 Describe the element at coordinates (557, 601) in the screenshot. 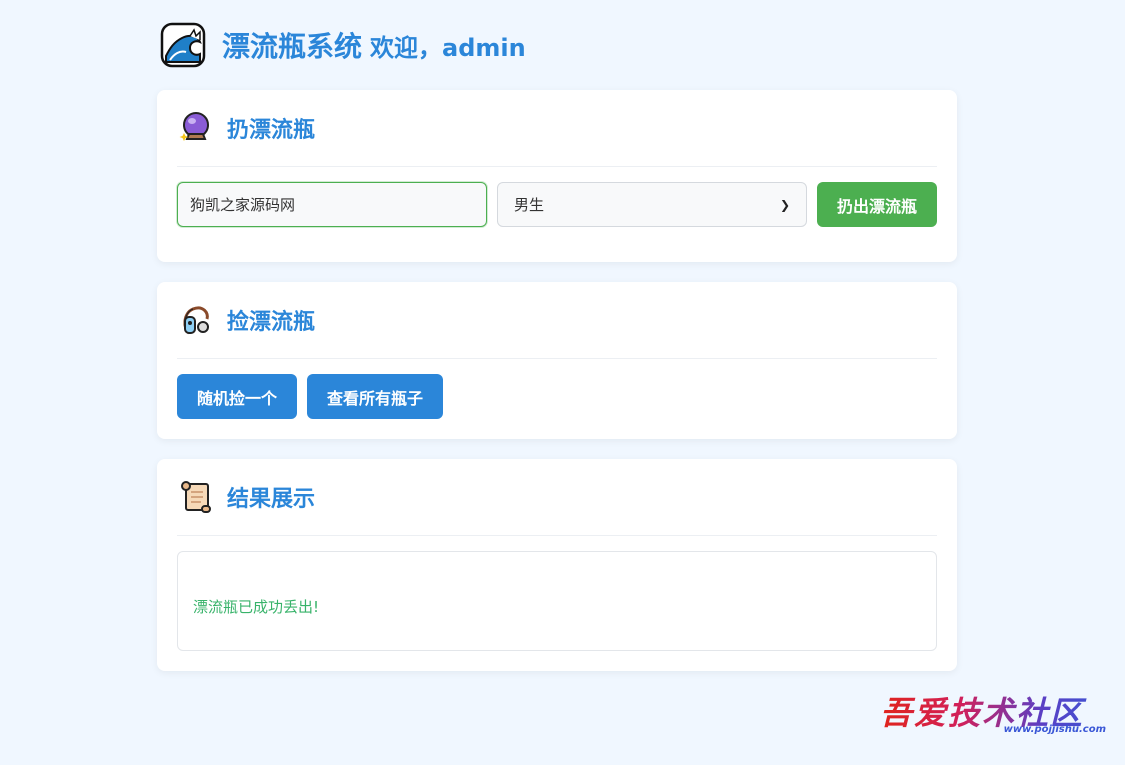

I see `result-box: 漂流瓶已成功丢出!` at that location.